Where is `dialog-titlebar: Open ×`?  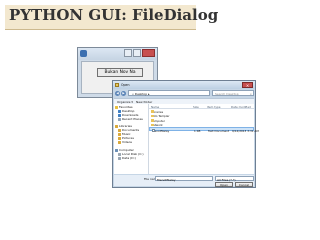 dialog-titlebar: Open × is located at coordinates (184, 85).